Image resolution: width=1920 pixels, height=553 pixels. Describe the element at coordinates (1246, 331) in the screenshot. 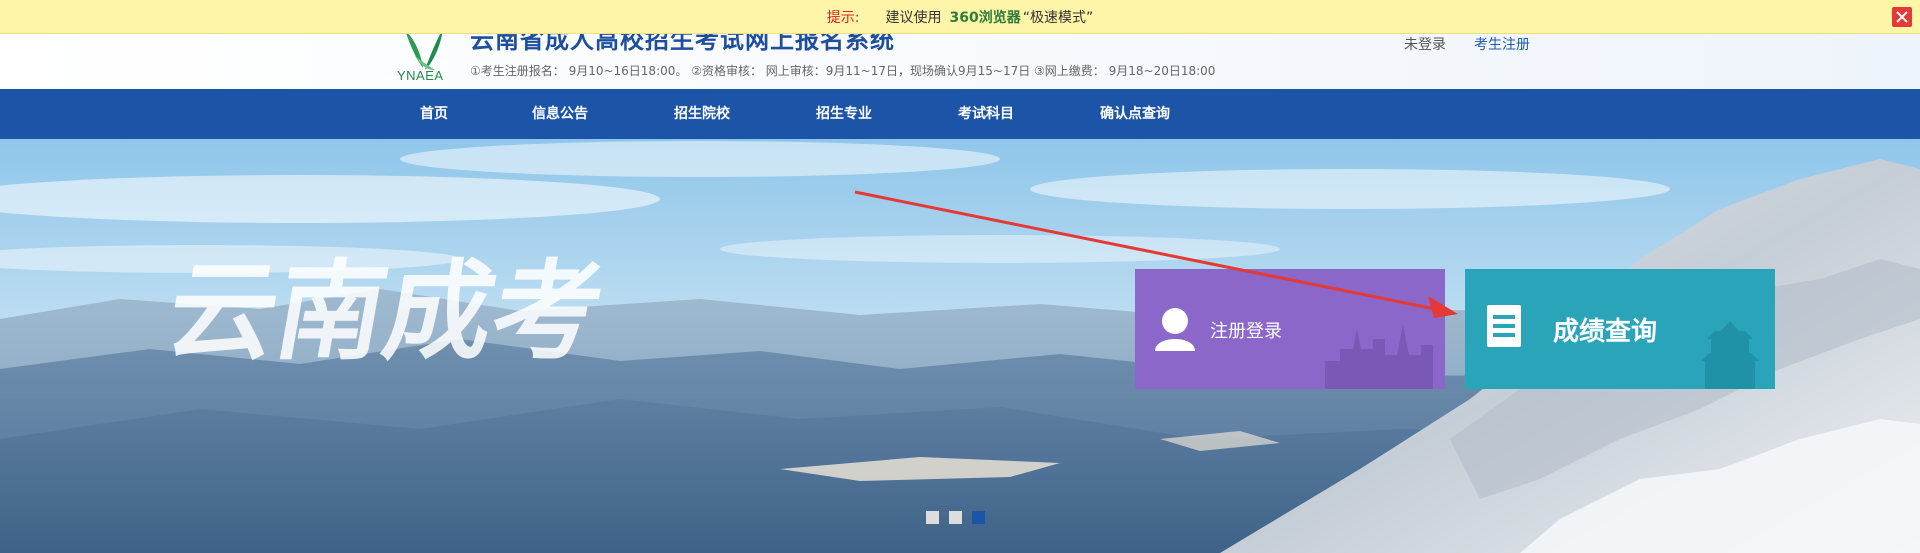

I see `register-login-label: 注册登录` at that location.